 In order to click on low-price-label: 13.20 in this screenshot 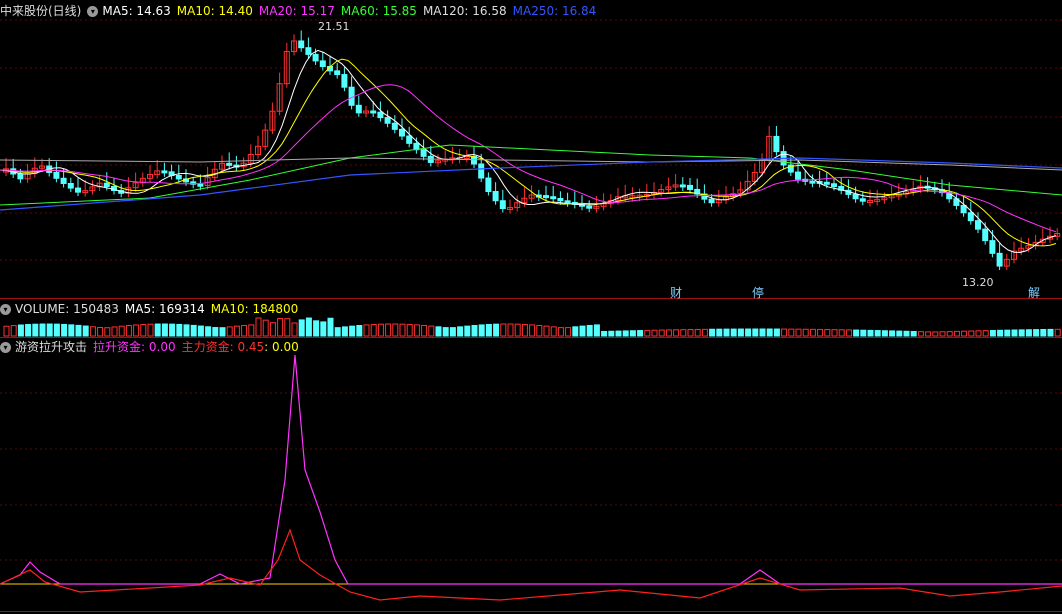, I will do `click(978, 282)`.